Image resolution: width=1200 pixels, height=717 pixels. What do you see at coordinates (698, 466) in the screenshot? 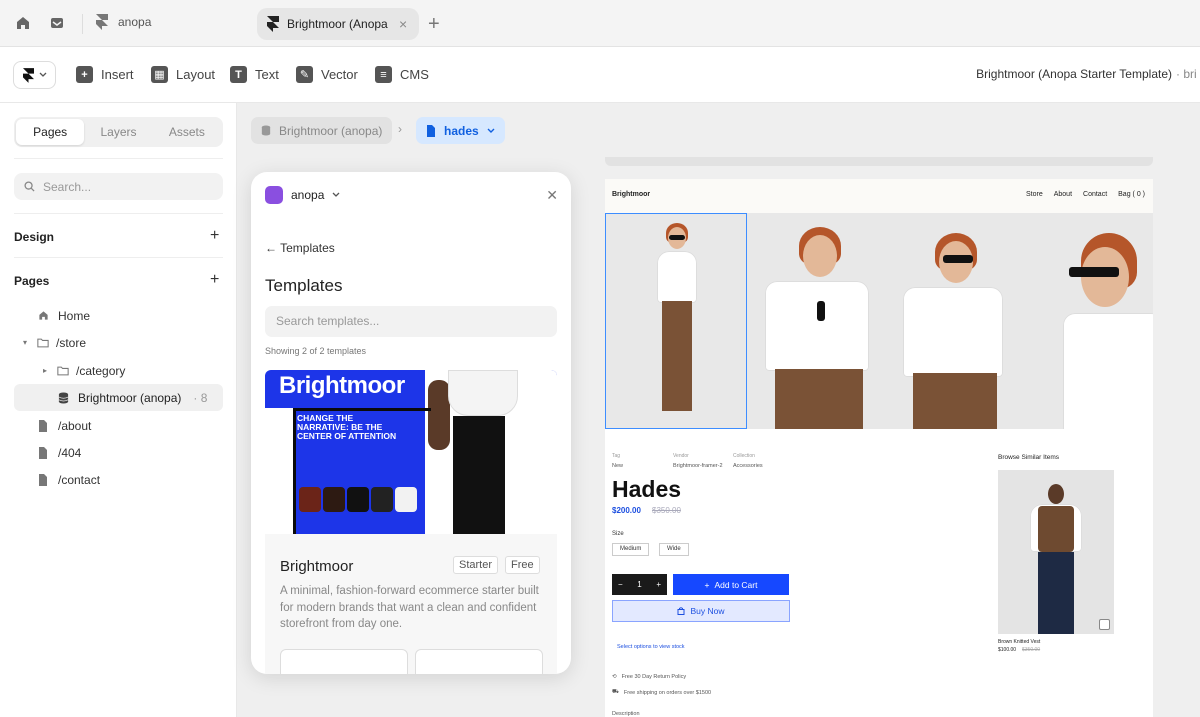
I see `meta-vendor-value: Brightmoor-framer-2` at bounding box center [698, 466].